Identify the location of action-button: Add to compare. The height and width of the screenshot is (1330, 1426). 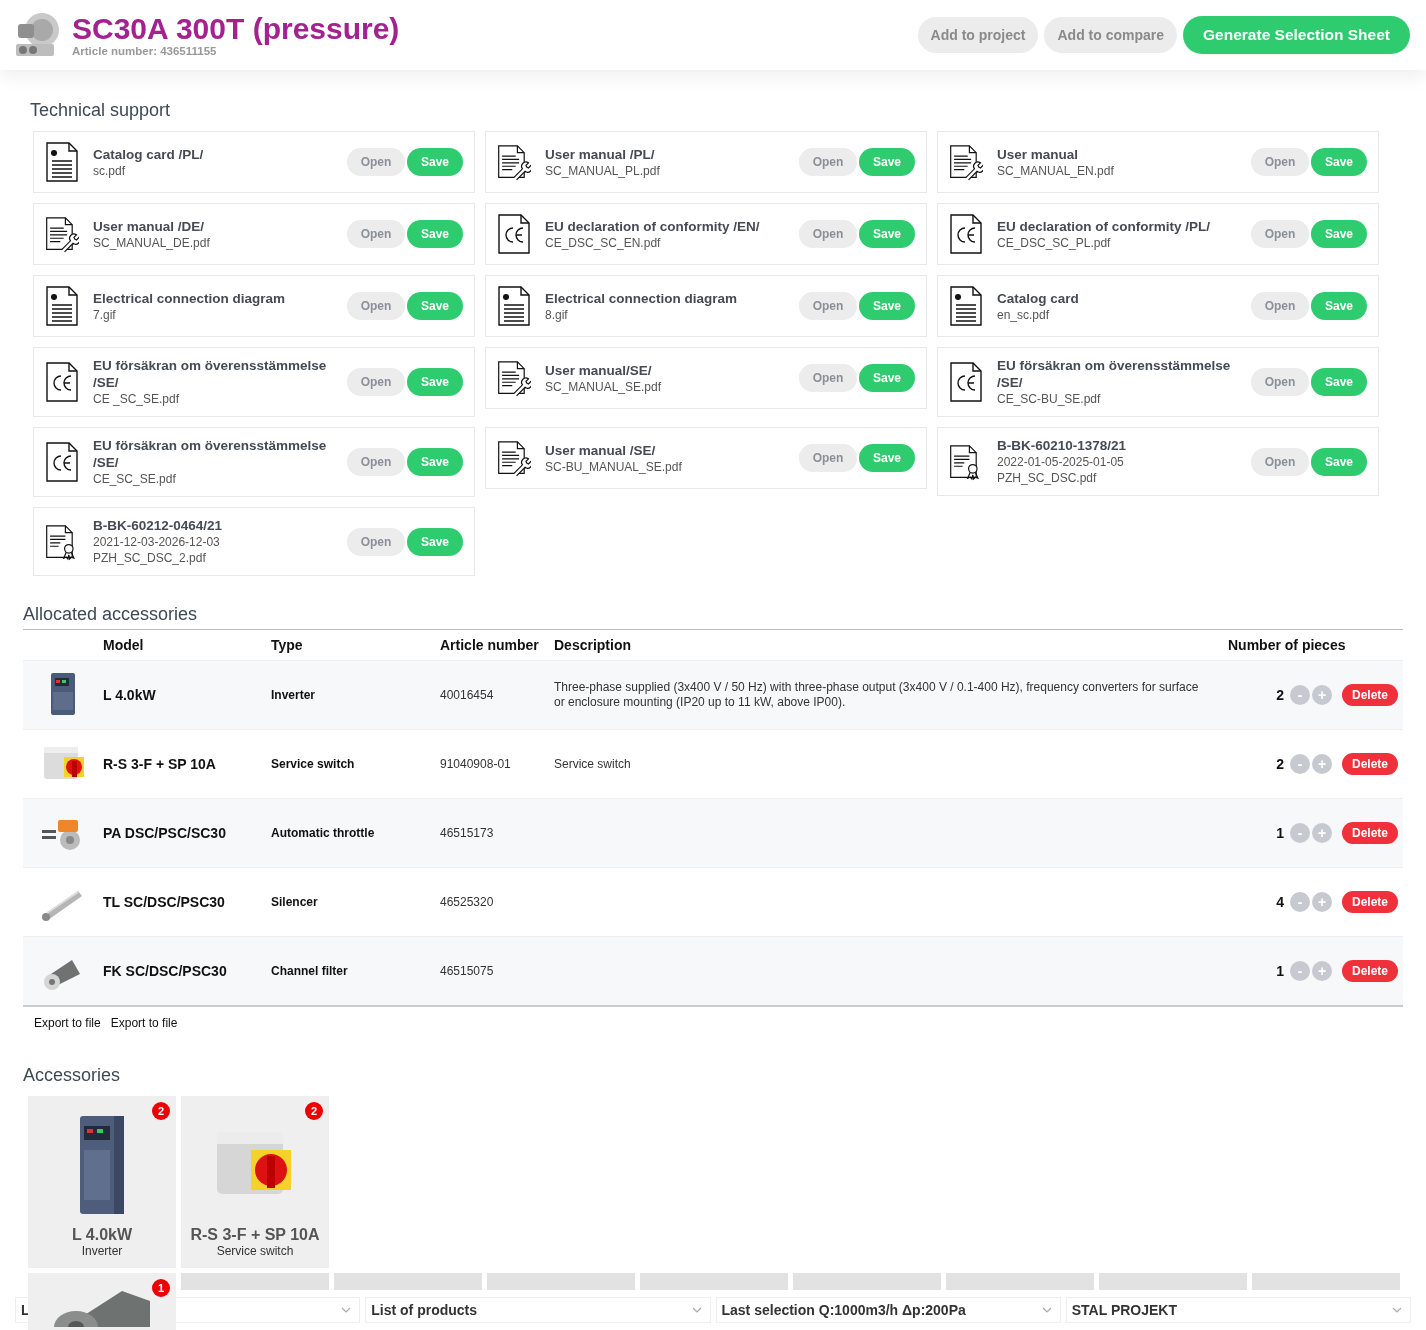
(1111, 35).